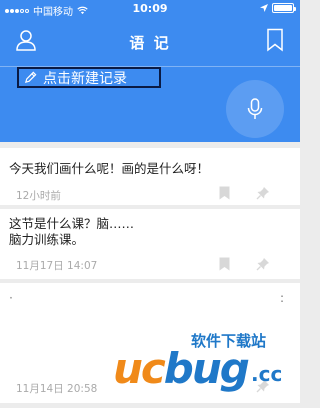 The width and height of the screenshot is (320, 408). Describe the element at coordinates (109, 168) in the screenshot. I see `note-text: 今天我们画什么呢！画的是什么呀！` at that location.